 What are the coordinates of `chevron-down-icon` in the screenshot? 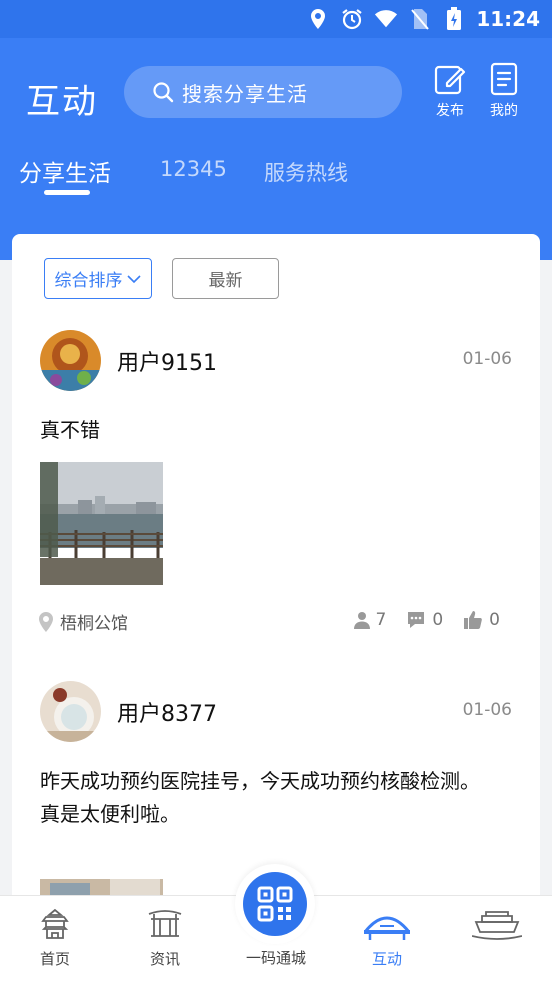 It's located at (133, 278).